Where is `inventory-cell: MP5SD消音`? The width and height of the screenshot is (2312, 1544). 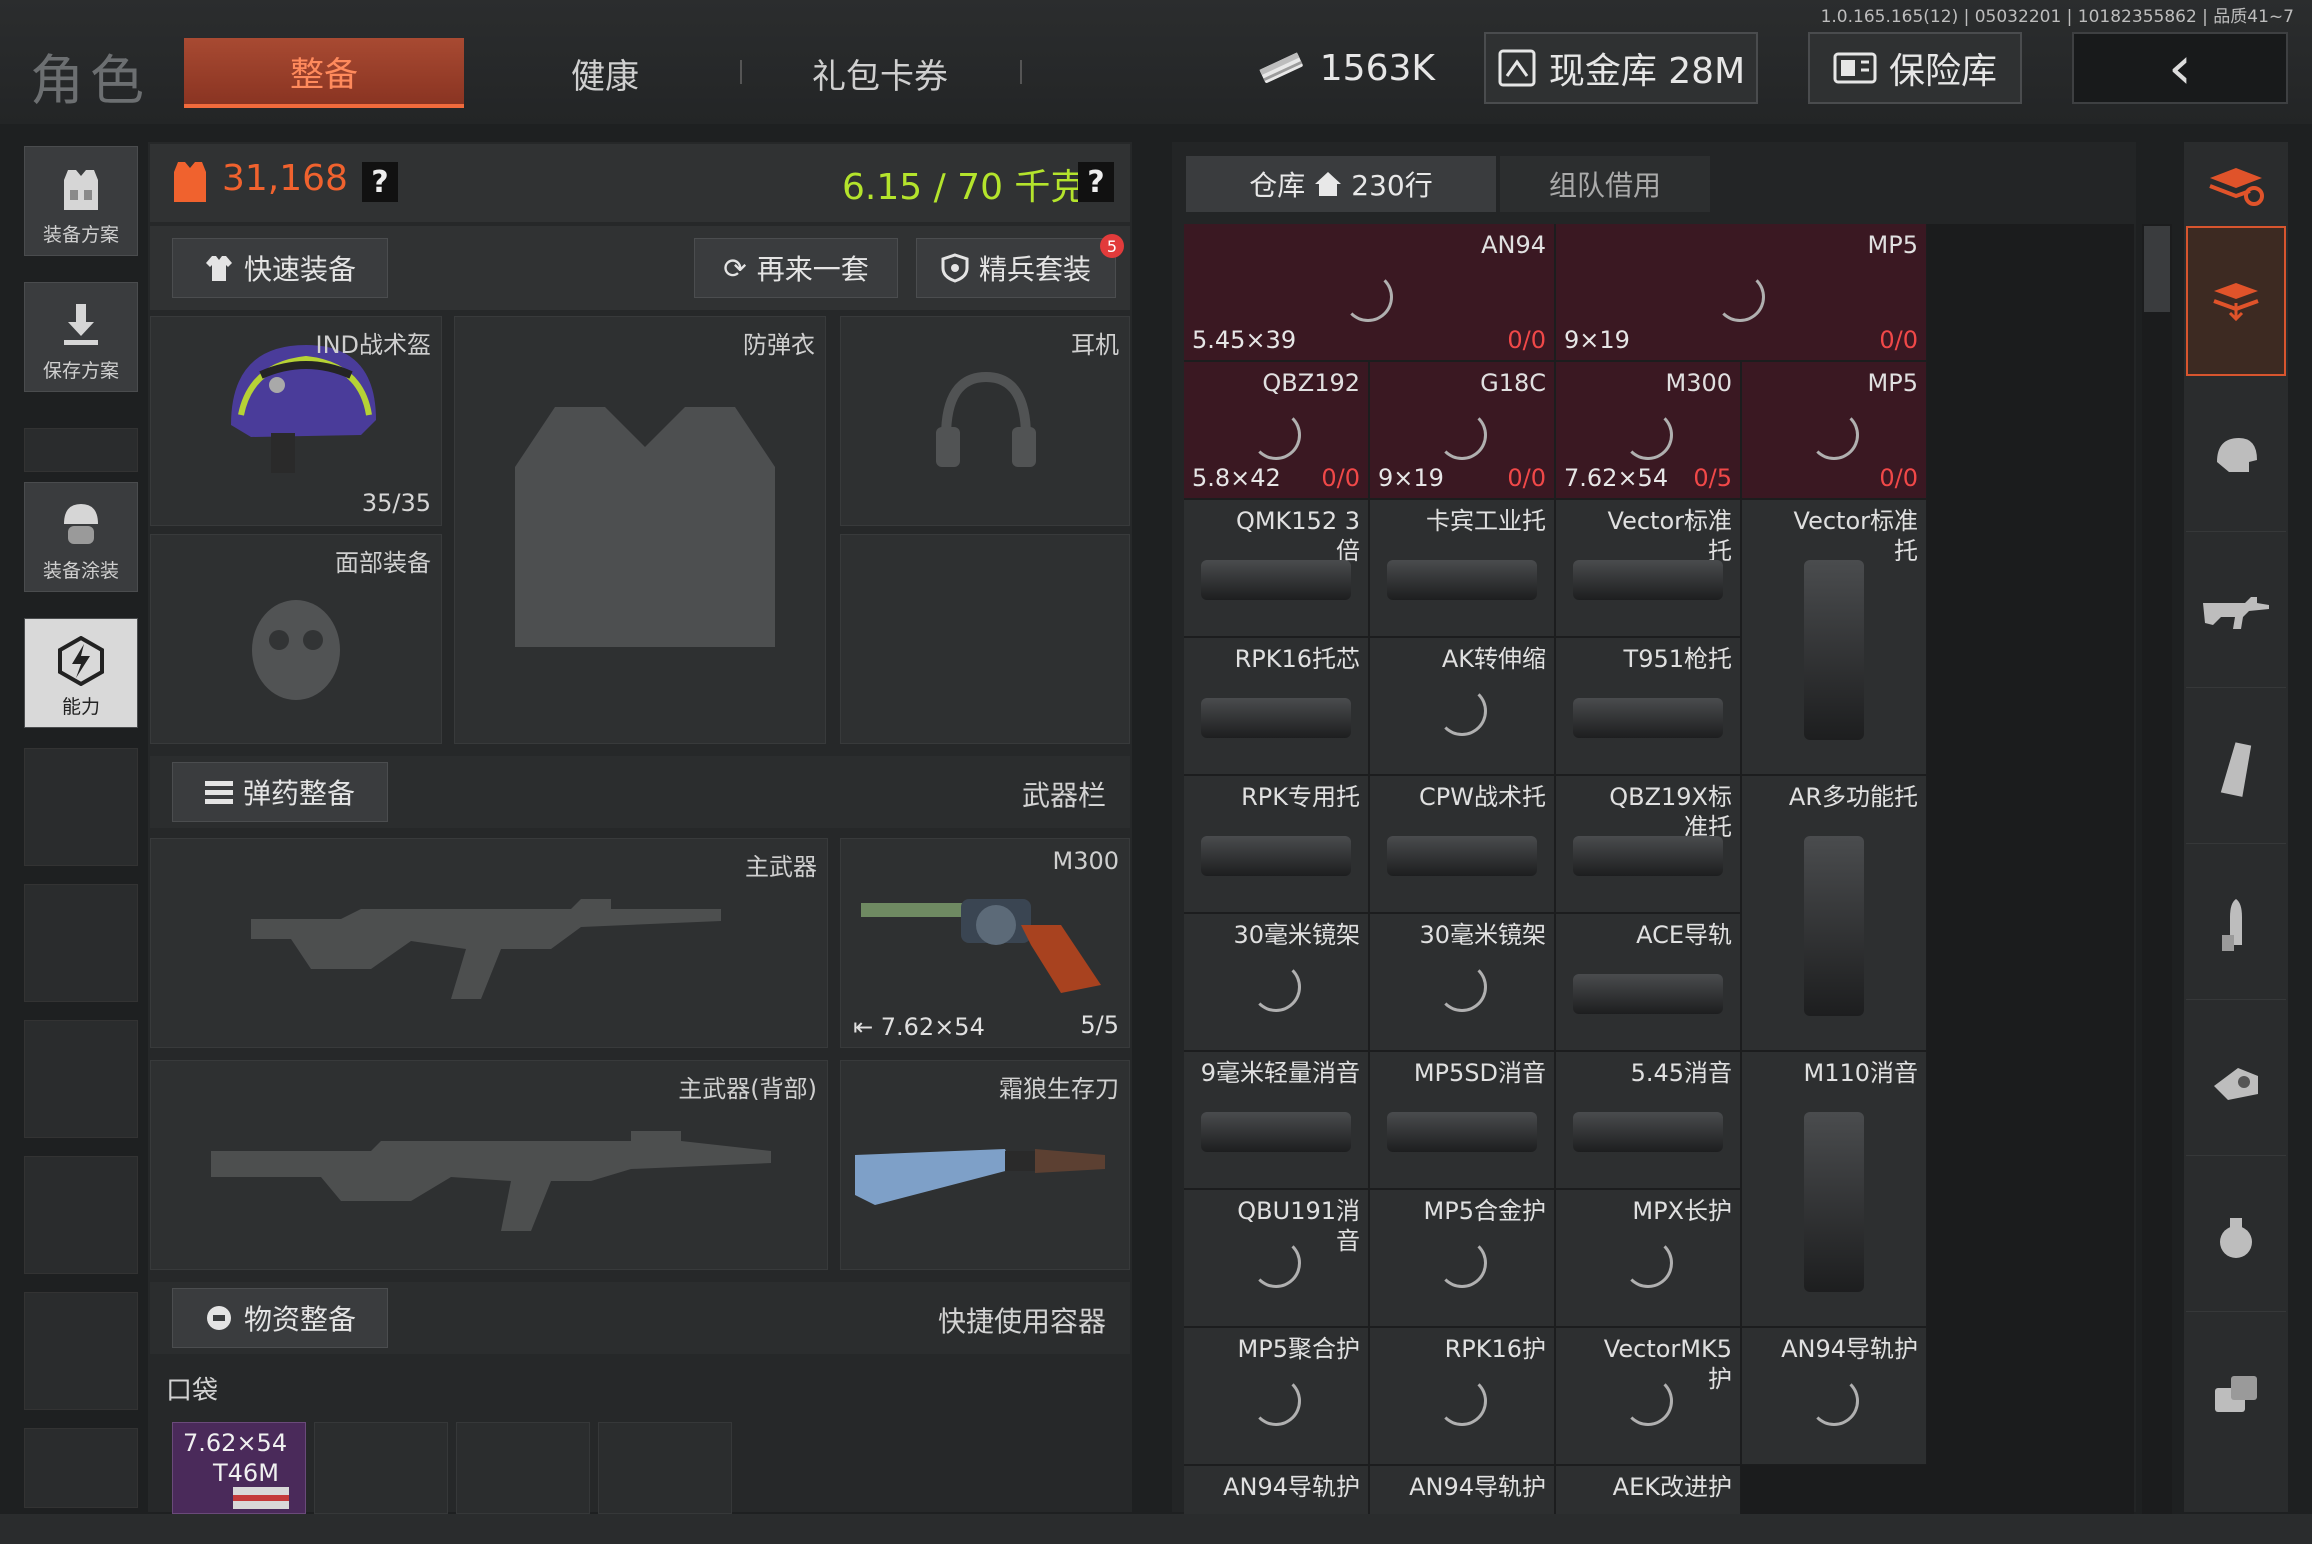
inventory-cell: MP5SD消音 is located at coordinates (1462, 1120).